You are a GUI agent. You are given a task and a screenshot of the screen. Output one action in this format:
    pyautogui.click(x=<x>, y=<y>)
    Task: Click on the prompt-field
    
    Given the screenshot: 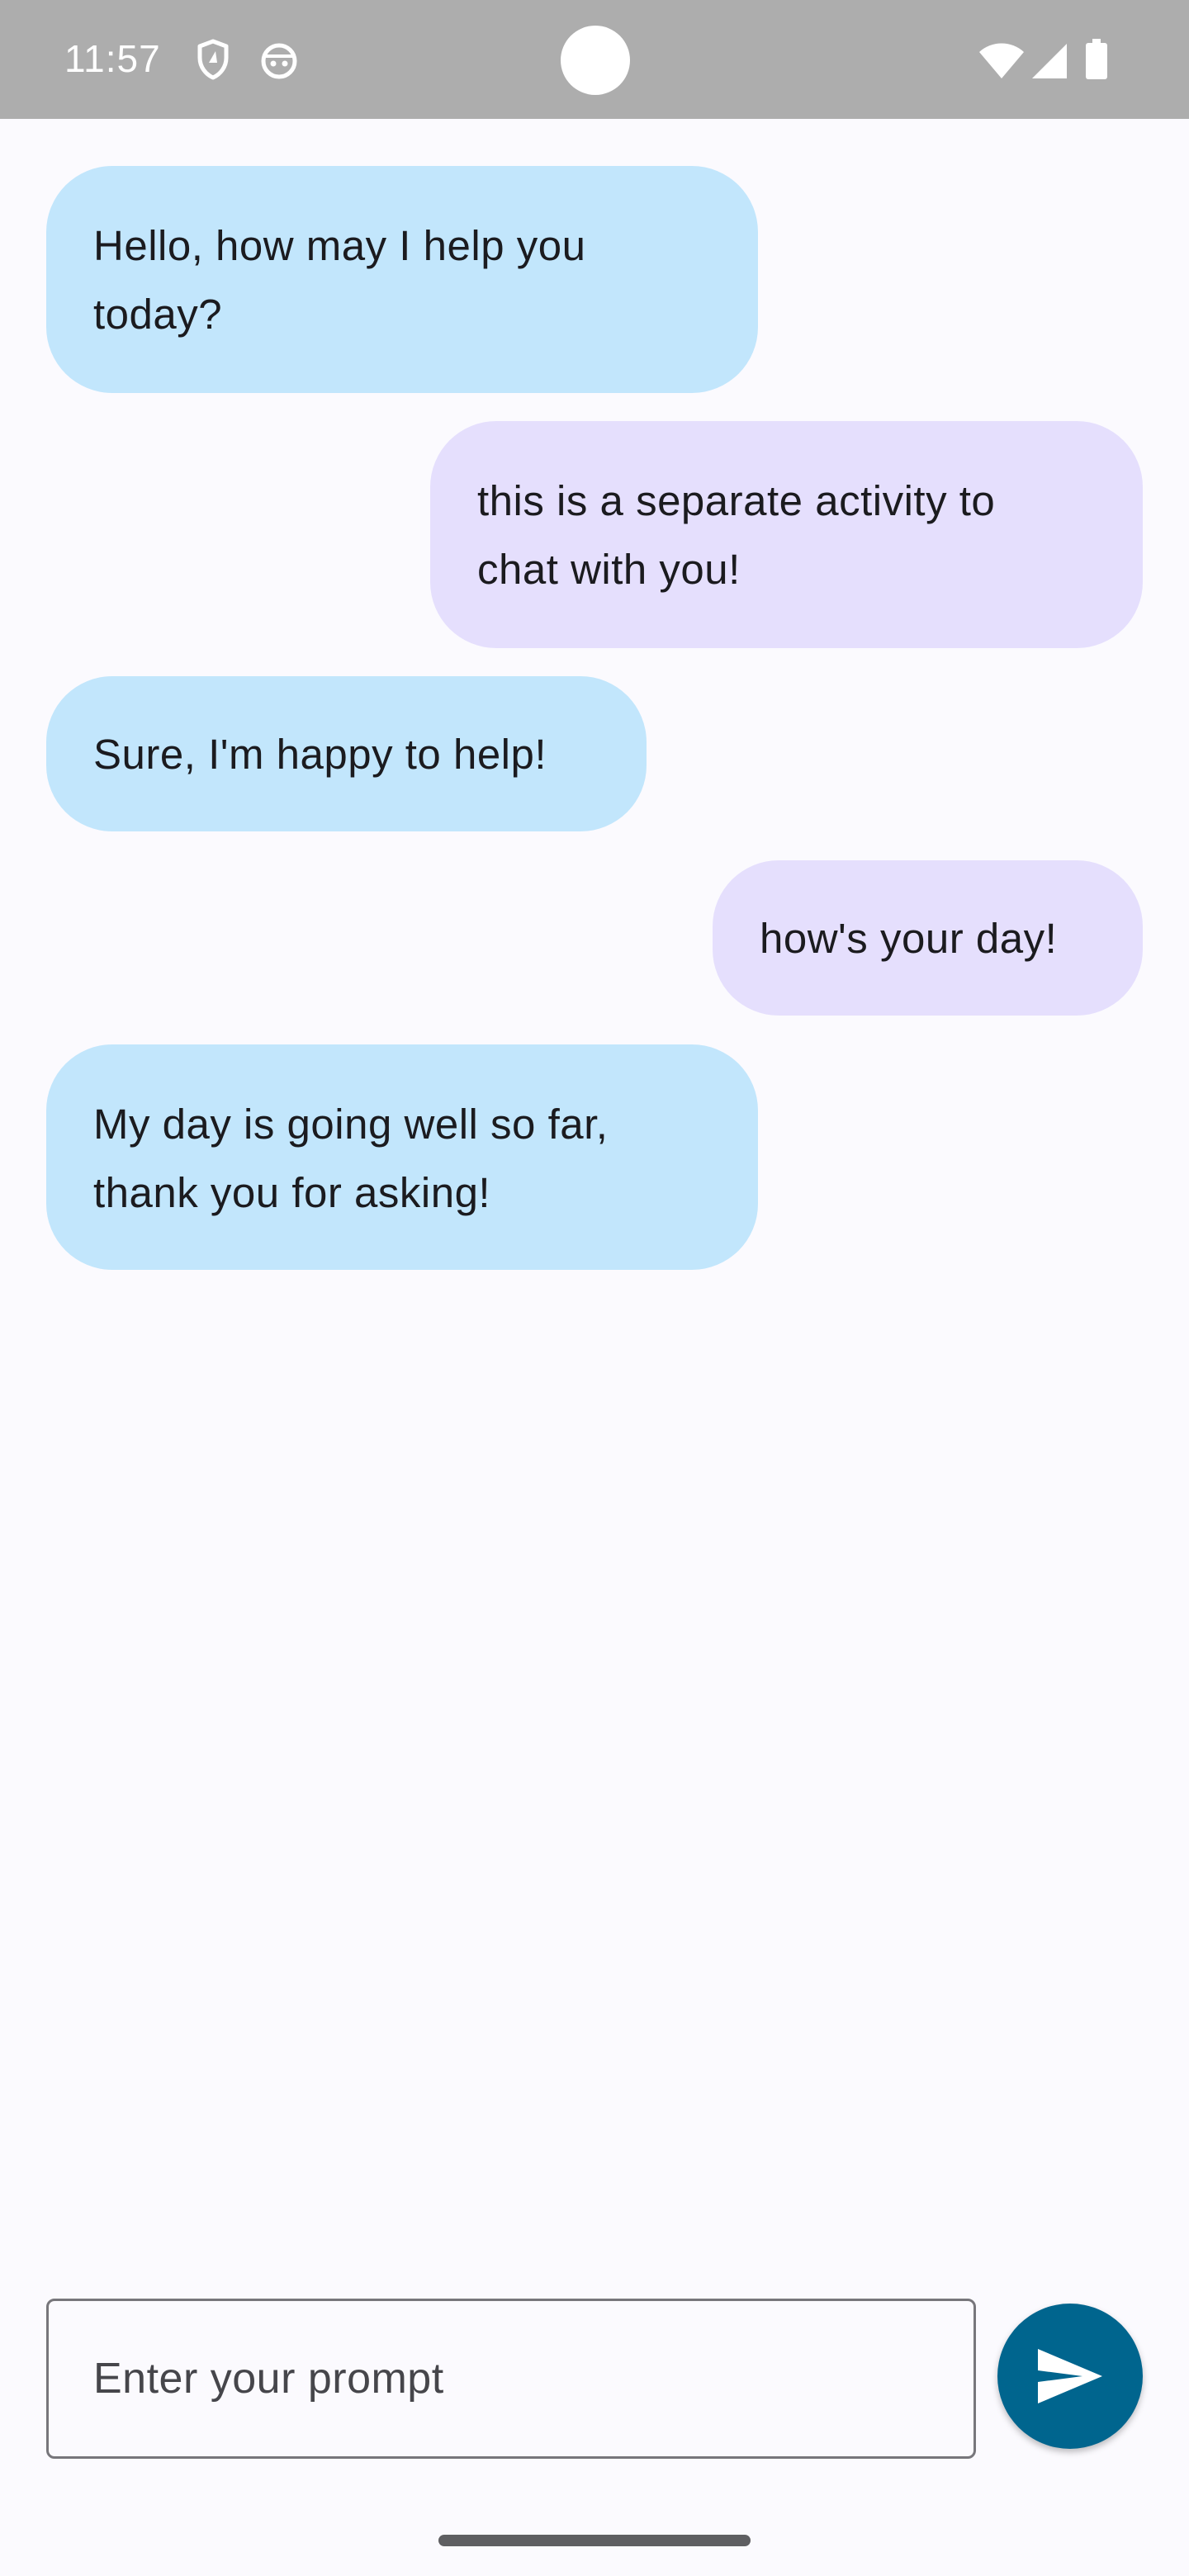 What is the action you would take?
    pyautogui.click(x=511, y=2379)
    